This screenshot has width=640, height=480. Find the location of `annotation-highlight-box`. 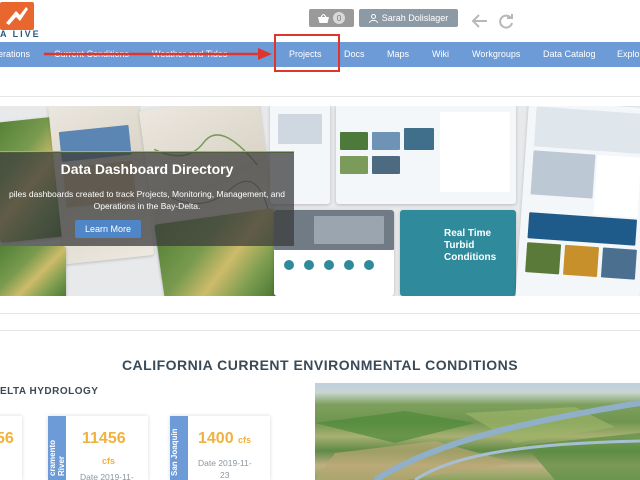

annotation-highlight-box is located at coordinates (307, 53).